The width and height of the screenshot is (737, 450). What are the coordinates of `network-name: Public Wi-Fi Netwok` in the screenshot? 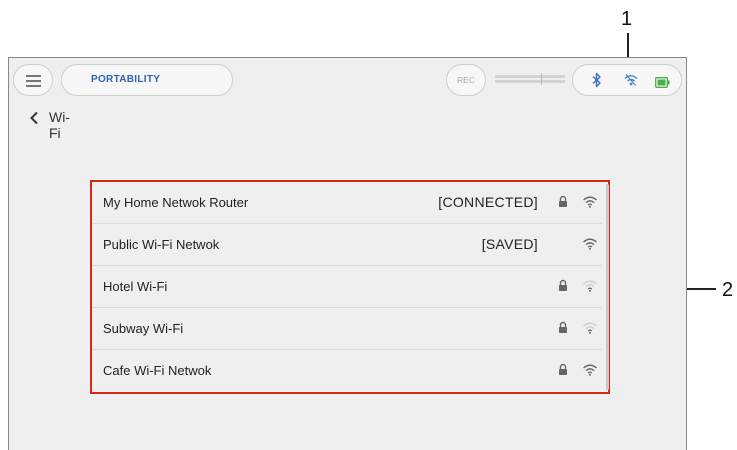 It's located at (161, 244).